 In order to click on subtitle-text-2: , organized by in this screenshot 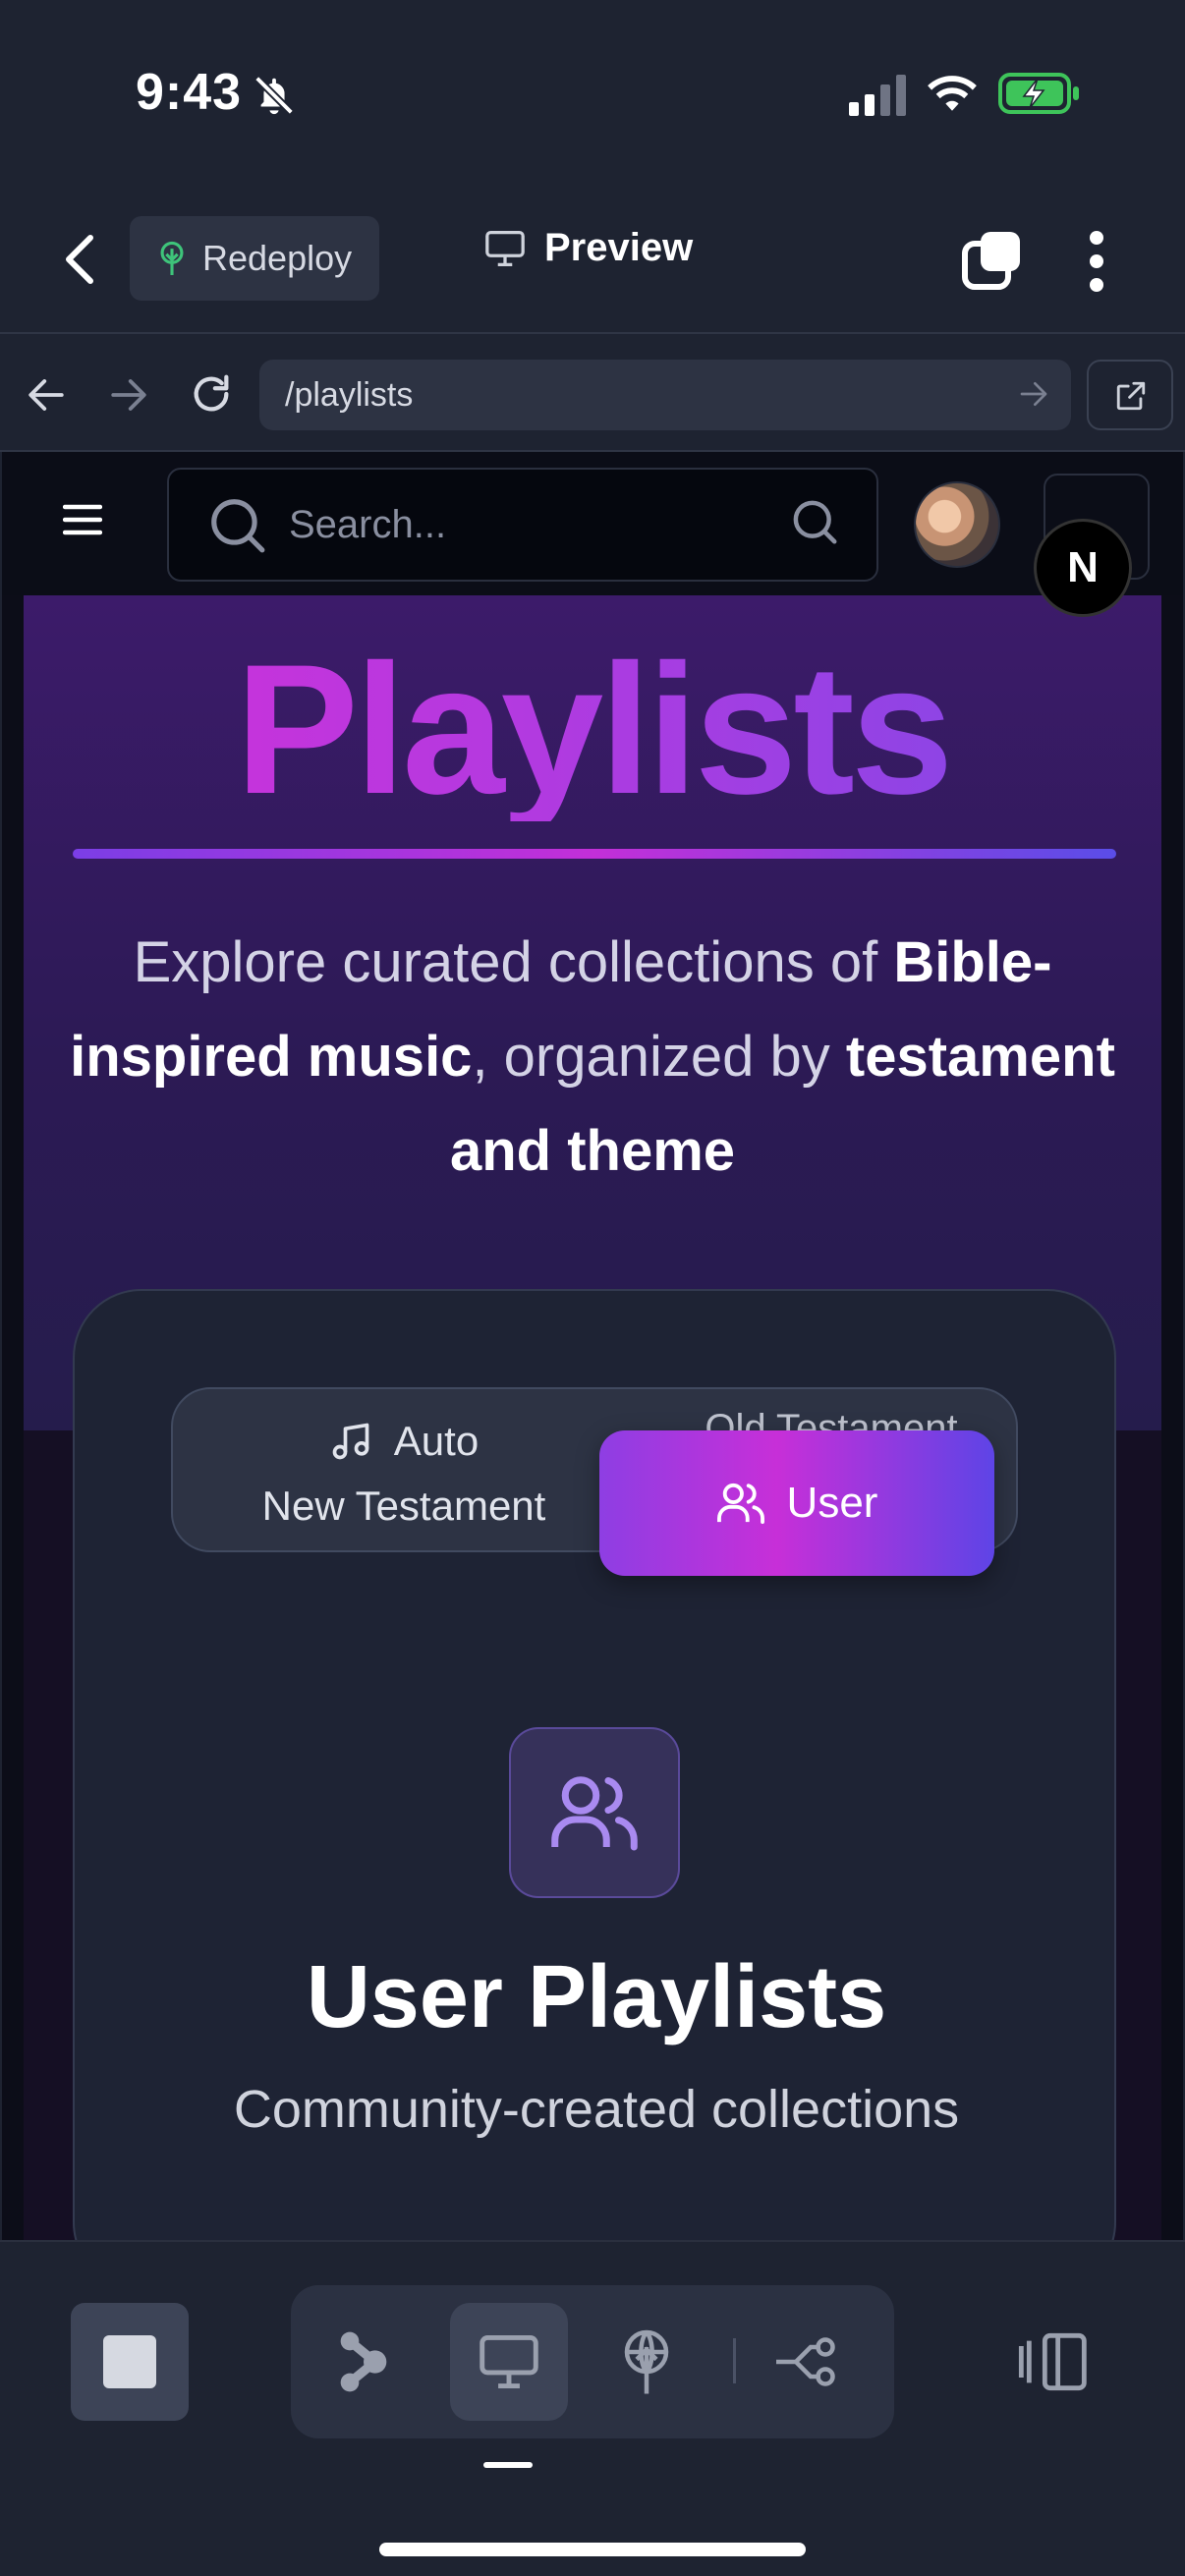, I will do `click(659, 1057)`.